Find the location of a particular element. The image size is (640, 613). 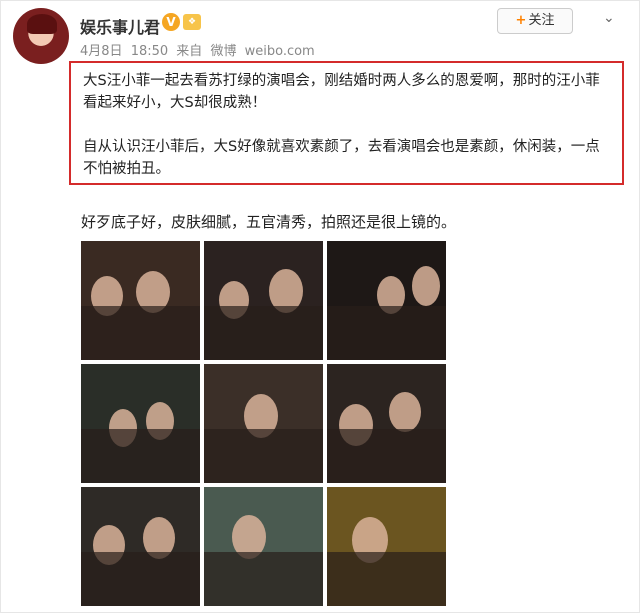

username: 娱乐事儿君 is located at coordinates (120, 26).